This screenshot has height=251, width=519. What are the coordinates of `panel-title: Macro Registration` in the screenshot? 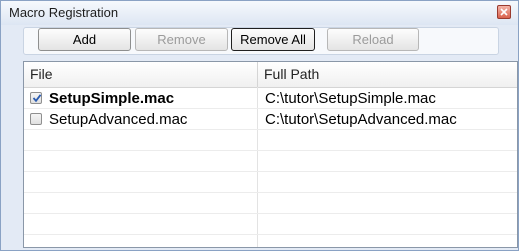 It's located at (64, 12).